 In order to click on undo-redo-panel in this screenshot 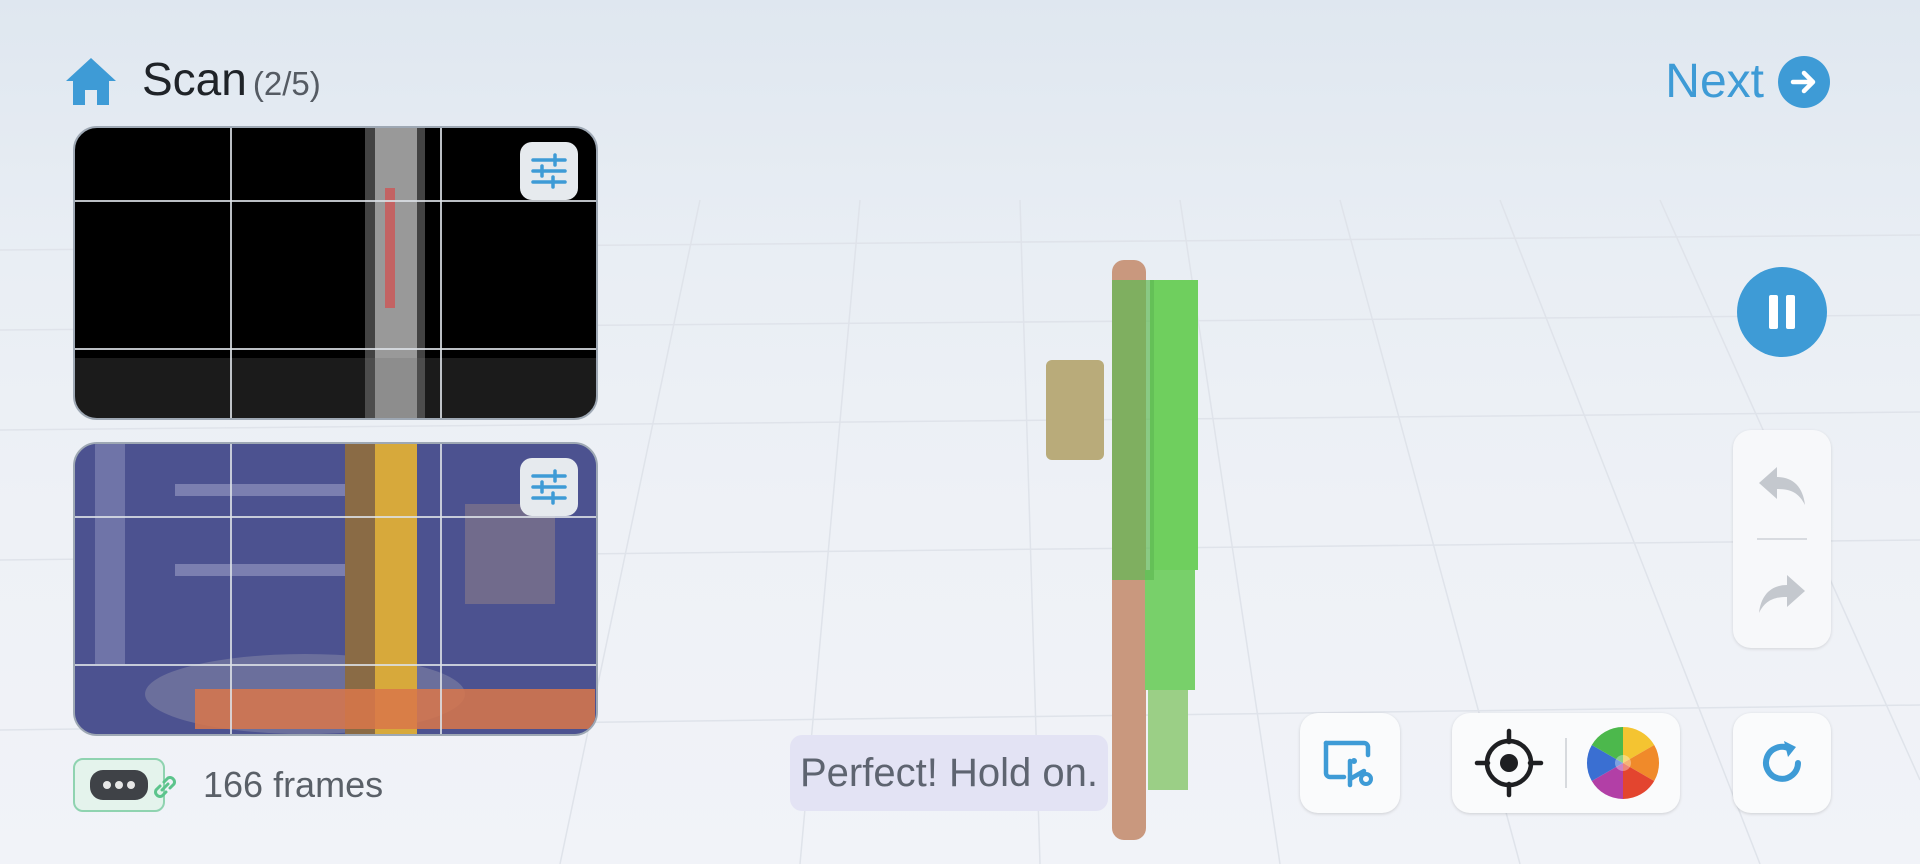, I will do `click(1782, 539)`.